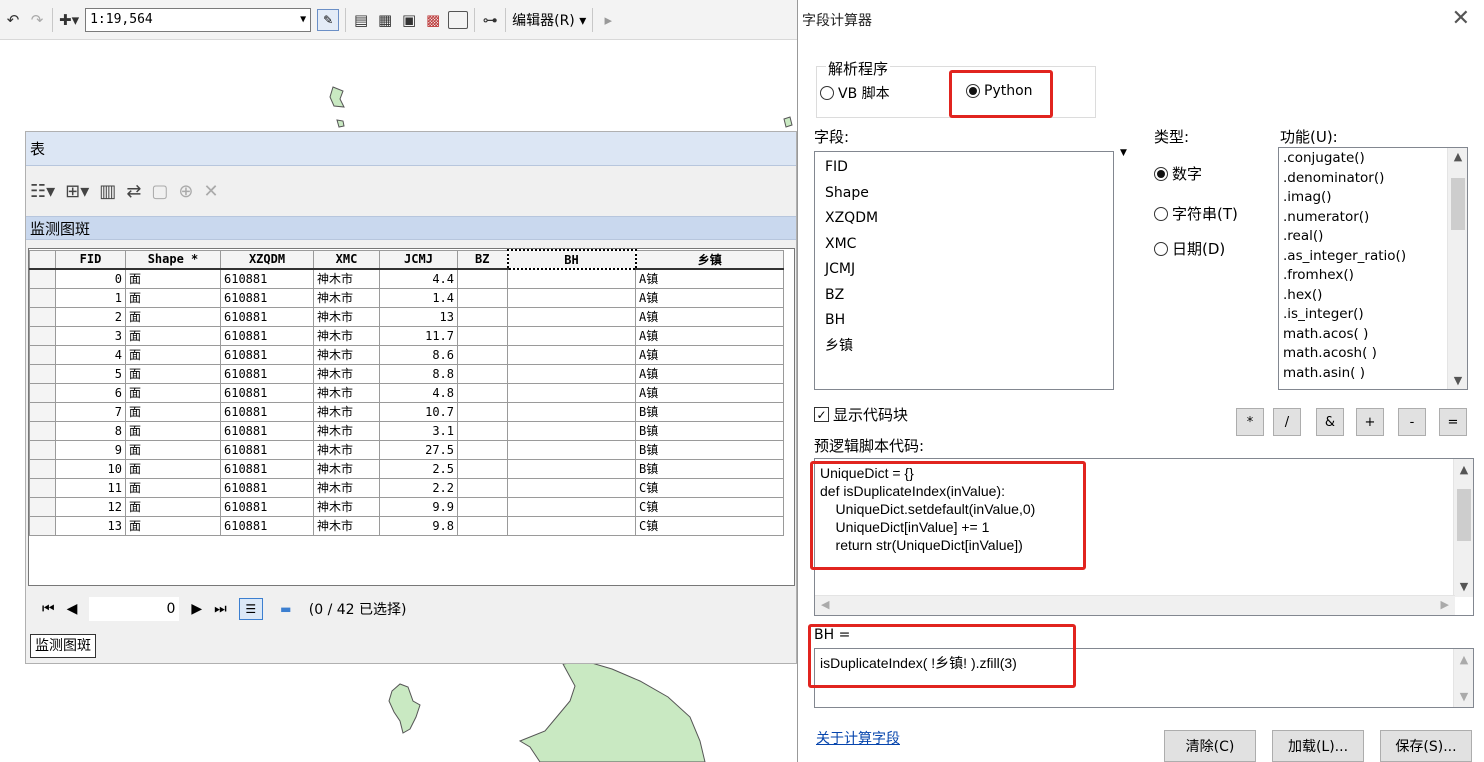  I want to click on edit-tool-icon: ▸, so click(608, 20).